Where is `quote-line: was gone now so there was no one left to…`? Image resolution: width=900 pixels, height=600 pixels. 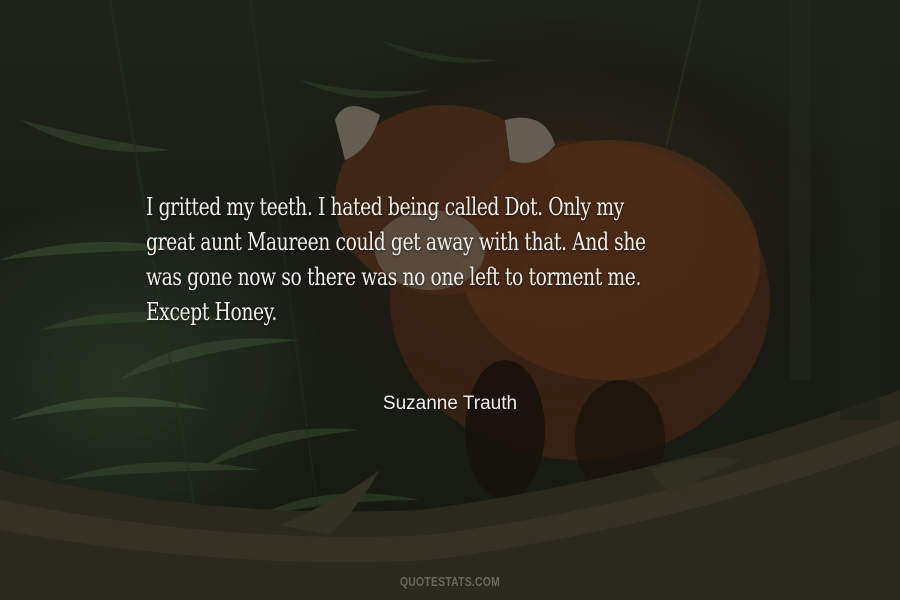
quote-line: was gone now so there was no one left to… is located at coordinates (394, 277).